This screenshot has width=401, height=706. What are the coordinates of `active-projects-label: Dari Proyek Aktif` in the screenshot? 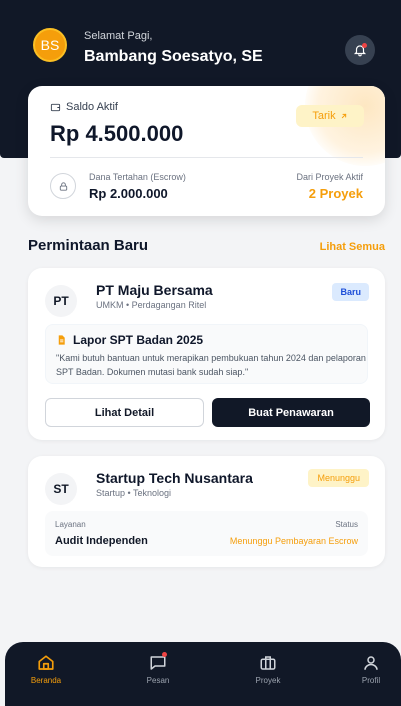 It's located at (329, 177).